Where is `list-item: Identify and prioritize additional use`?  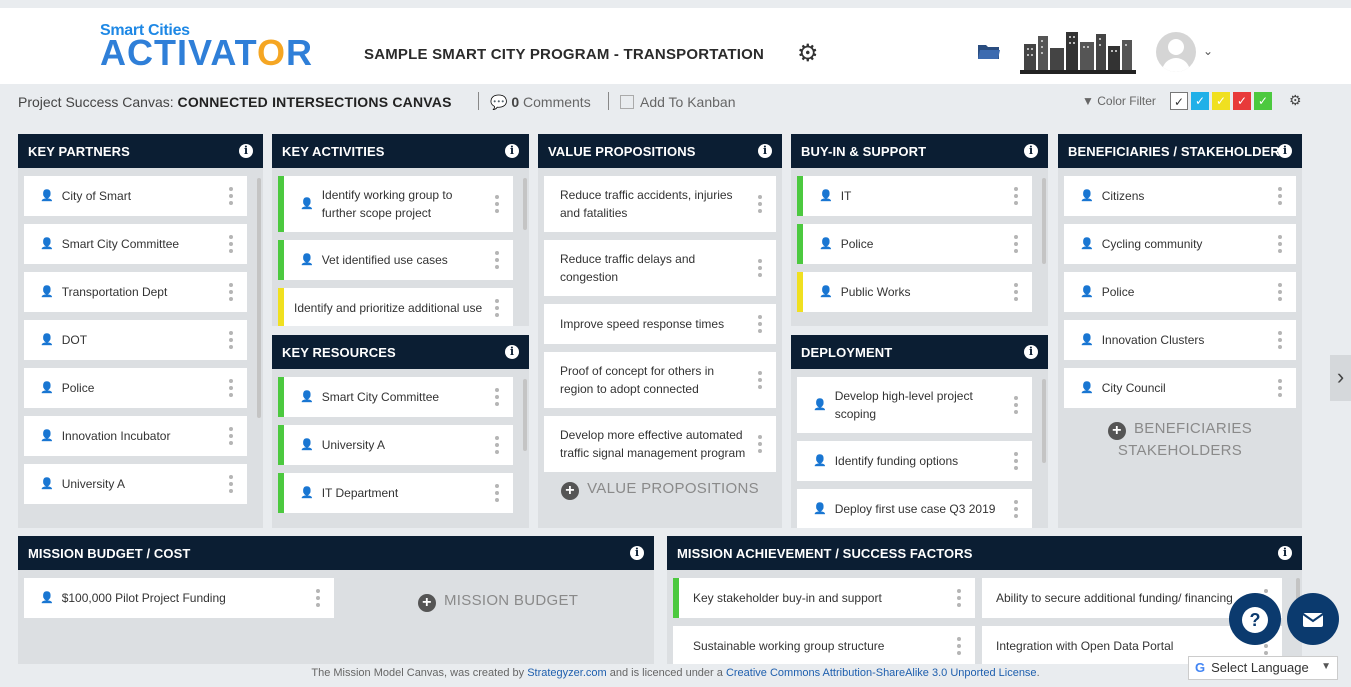
list-item: Identify and prioritize additional use is located at coordinates (395, 307).